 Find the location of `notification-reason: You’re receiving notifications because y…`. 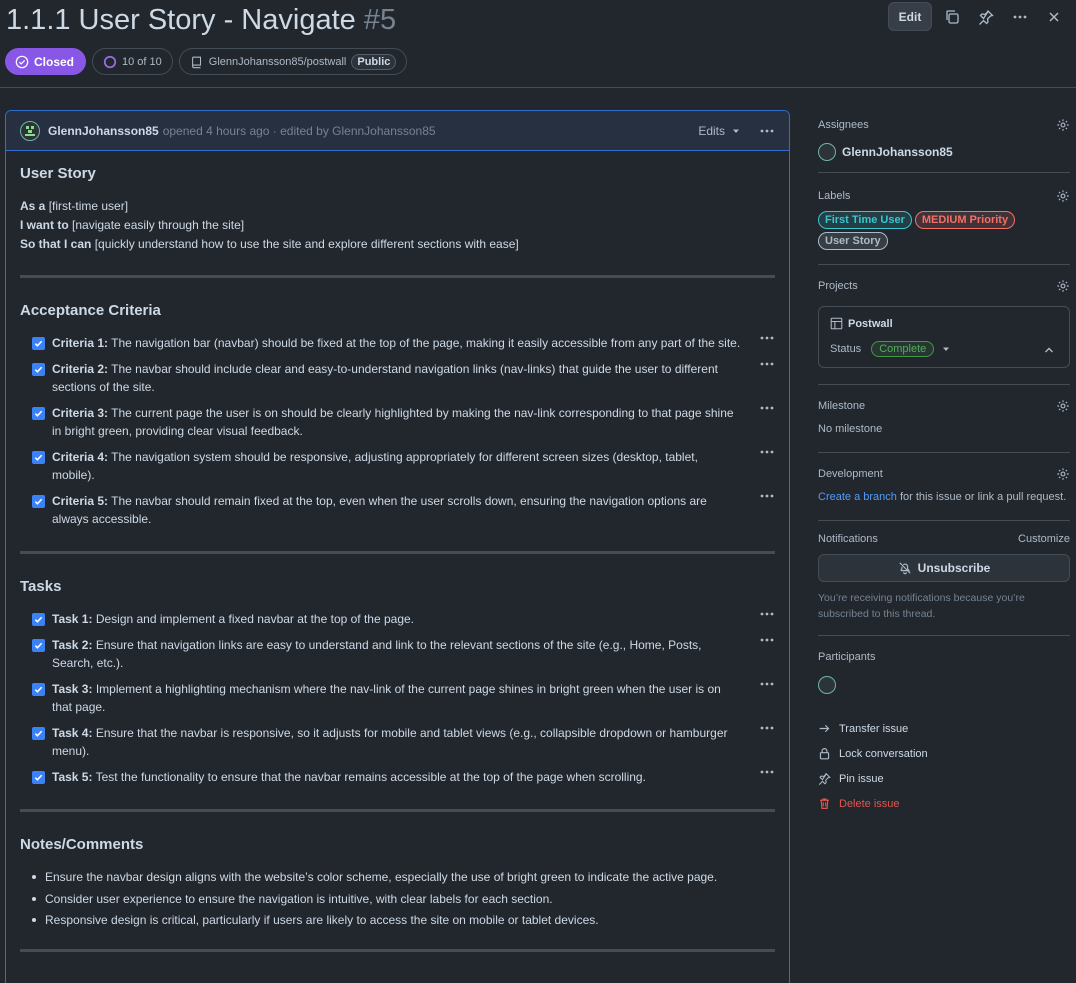

notification-reason: You’re receiving notifications because y… is located at coordinates (921, 606).